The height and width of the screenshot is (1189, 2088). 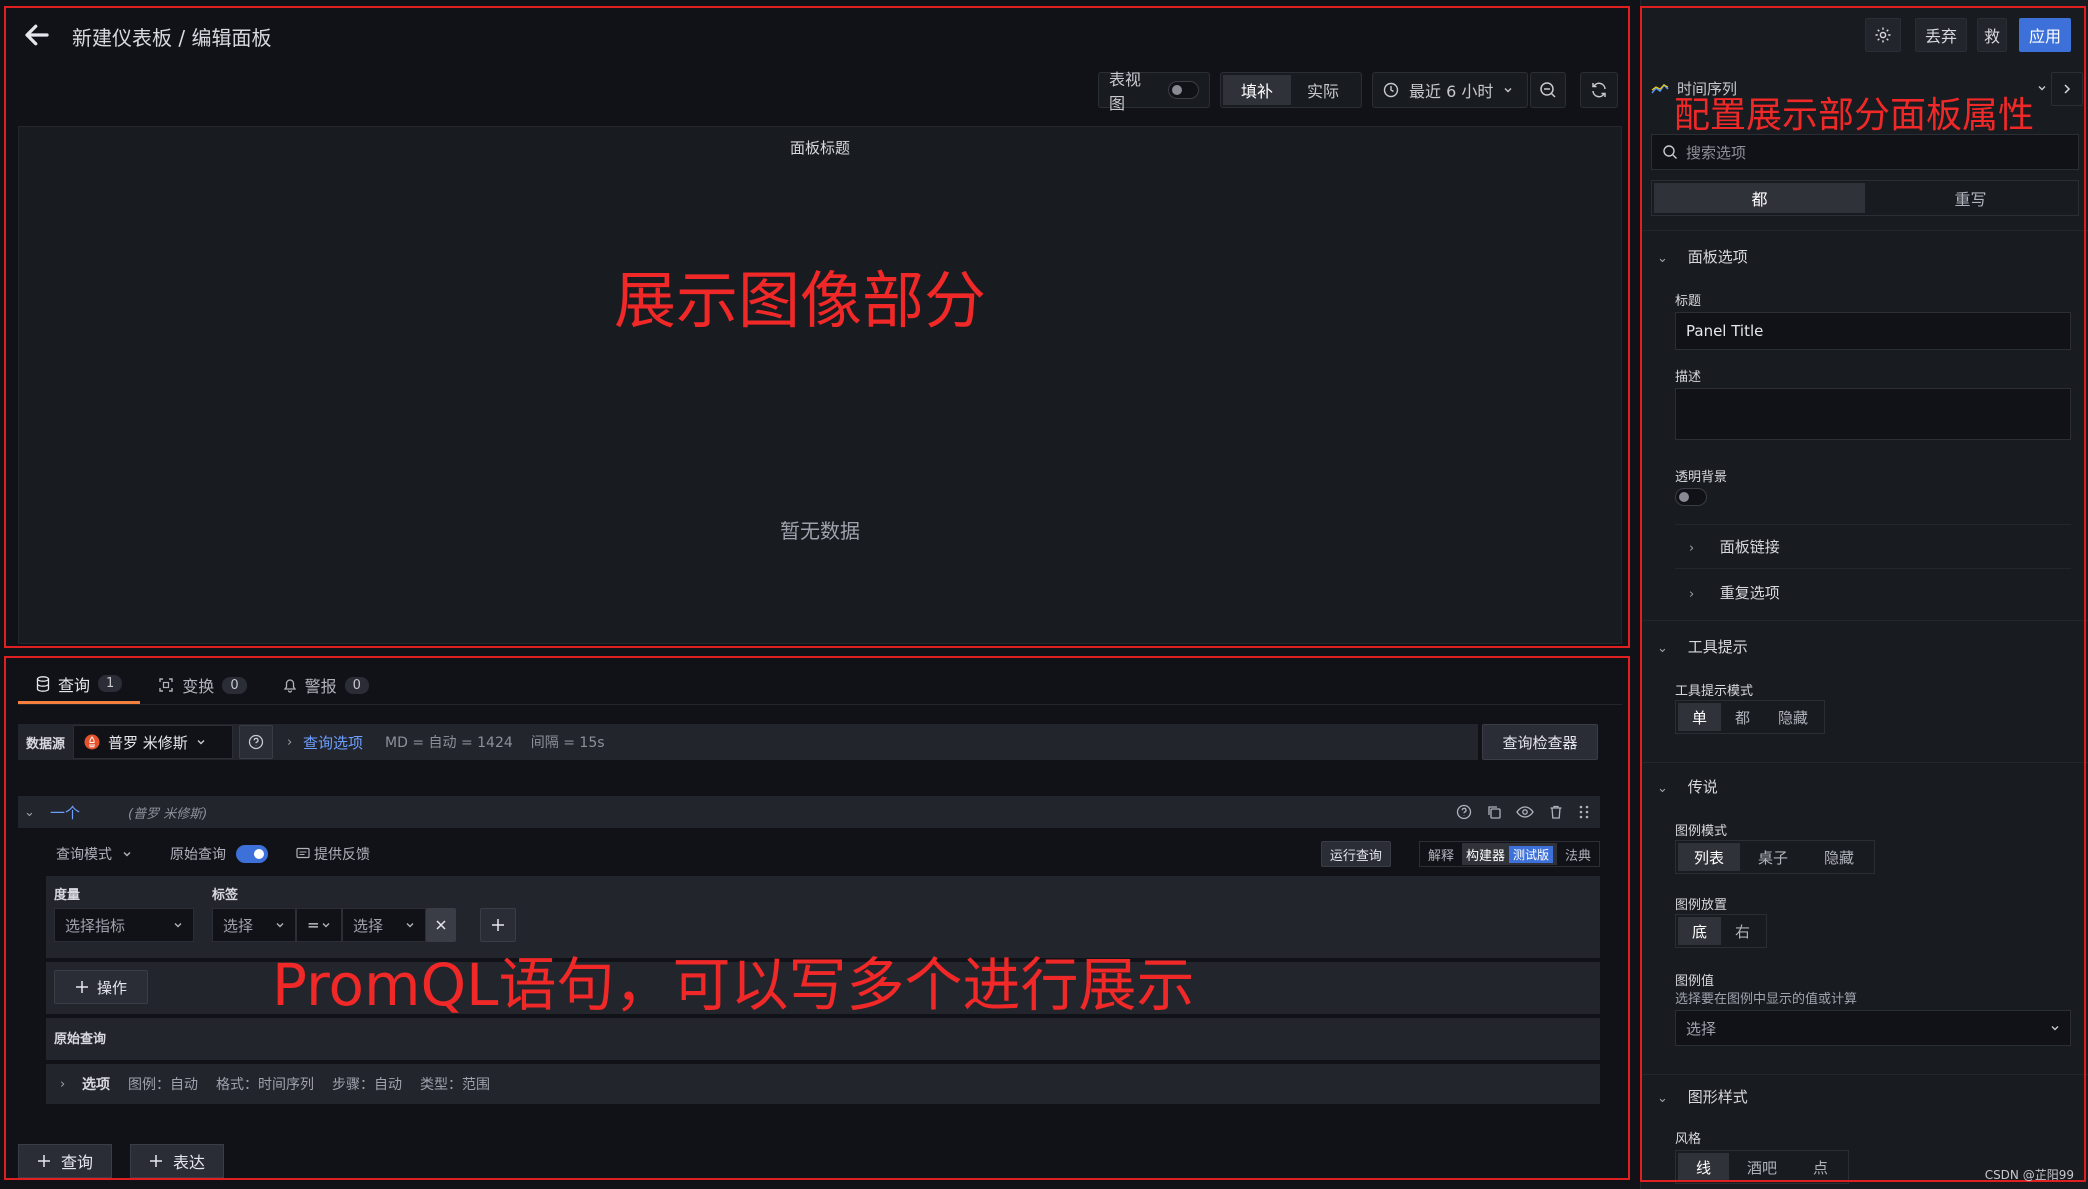 I want to click on chevron-down-icon: ⌄, so click(x=1662, y=1098).